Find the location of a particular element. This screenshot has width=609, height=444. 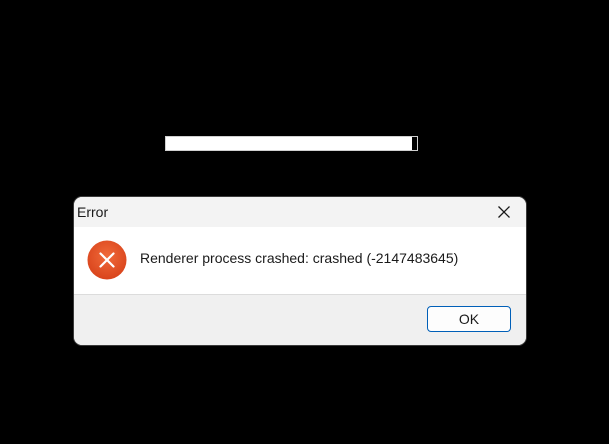

close-icon is located at coordinates (504, 212).